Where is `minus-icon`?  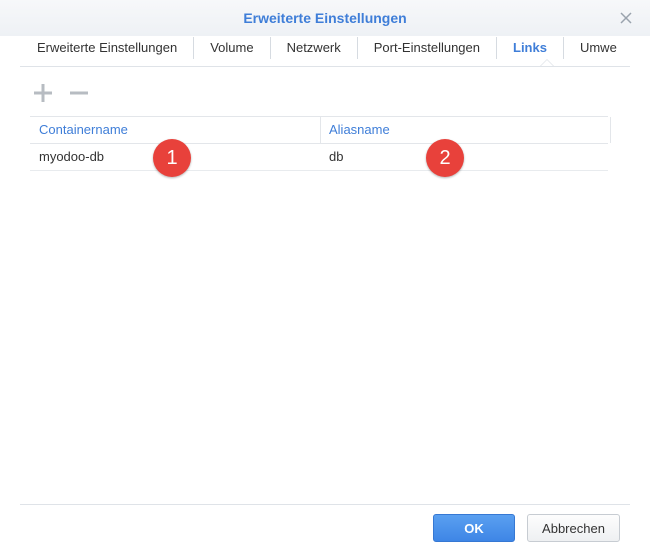 minus-icon is located at coordinates (79, 93).